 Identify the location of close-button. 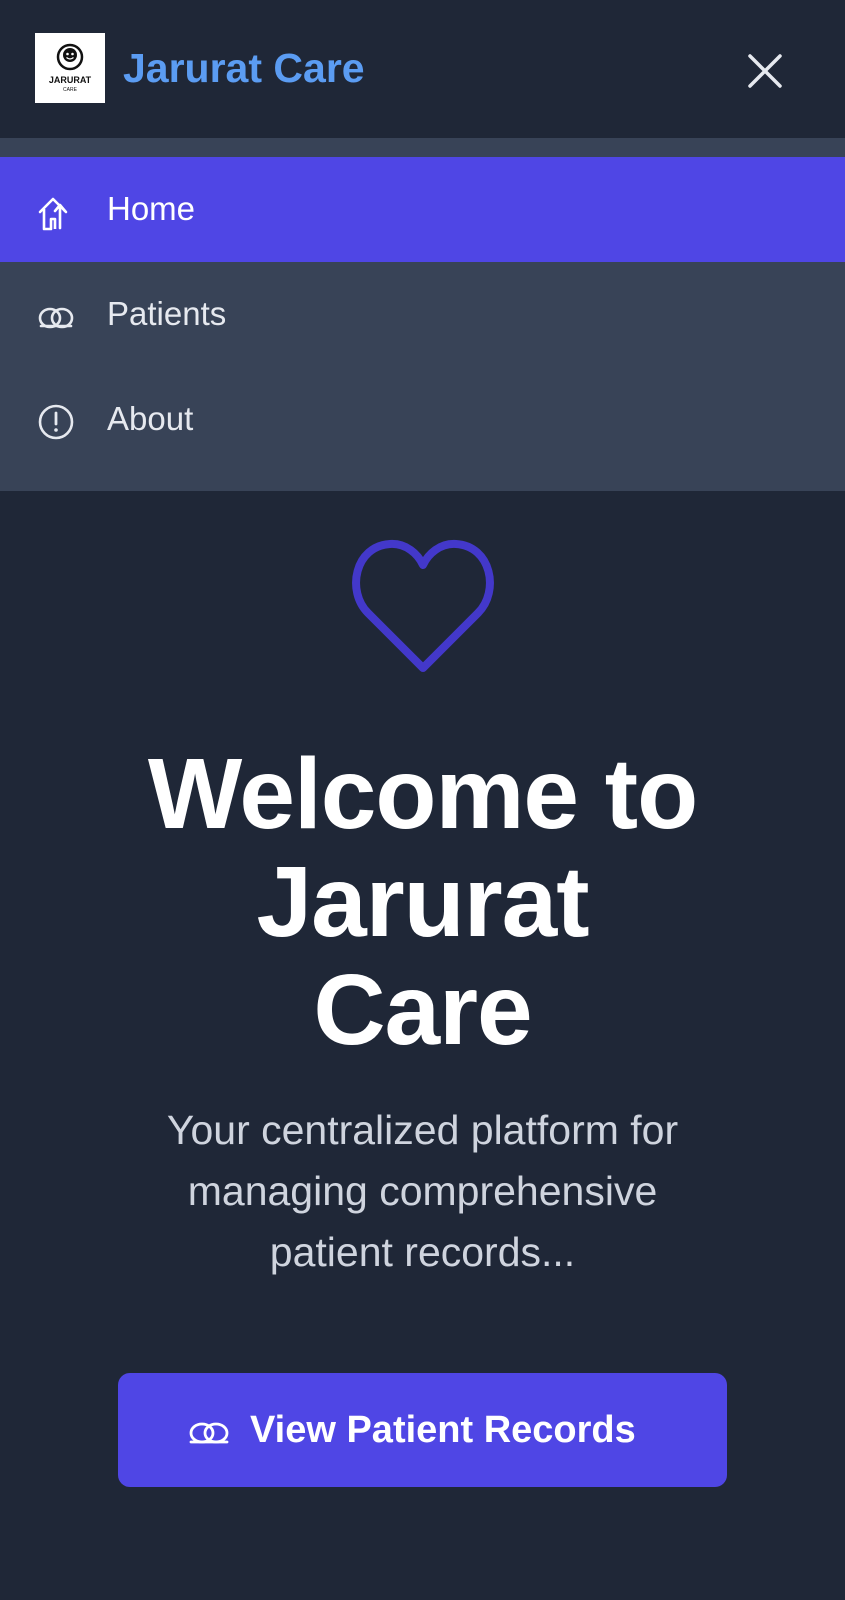
(765, 71).